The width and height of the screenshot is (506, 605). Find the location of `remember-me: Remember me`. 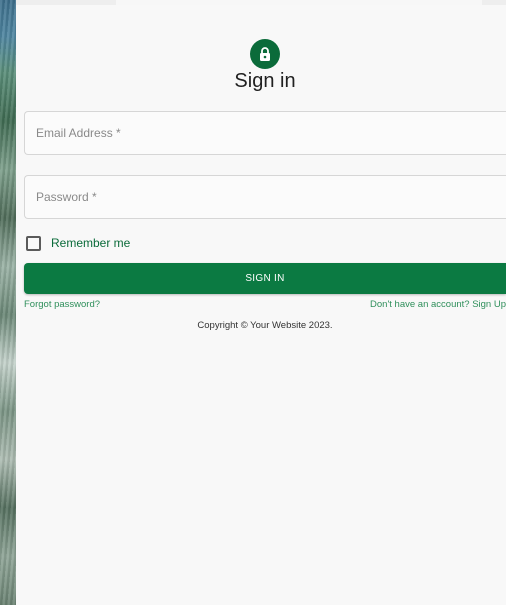

remember-me: Remember me is located at coordinates (78, 243).